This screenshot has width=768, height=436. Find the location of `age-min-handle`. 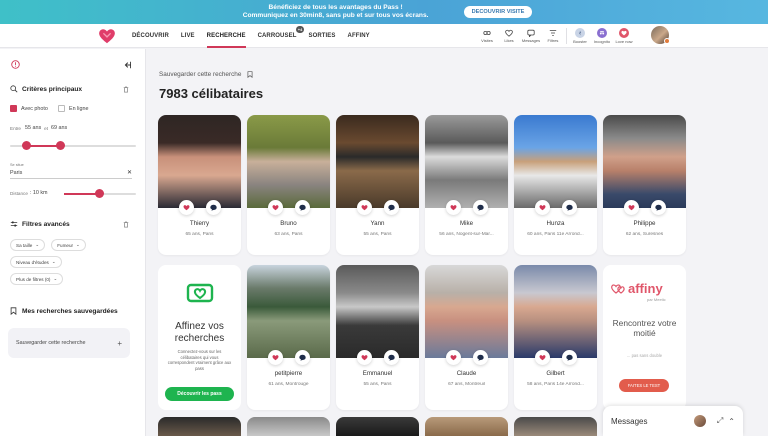

age-min-handle is located at coordinates (26, 145).